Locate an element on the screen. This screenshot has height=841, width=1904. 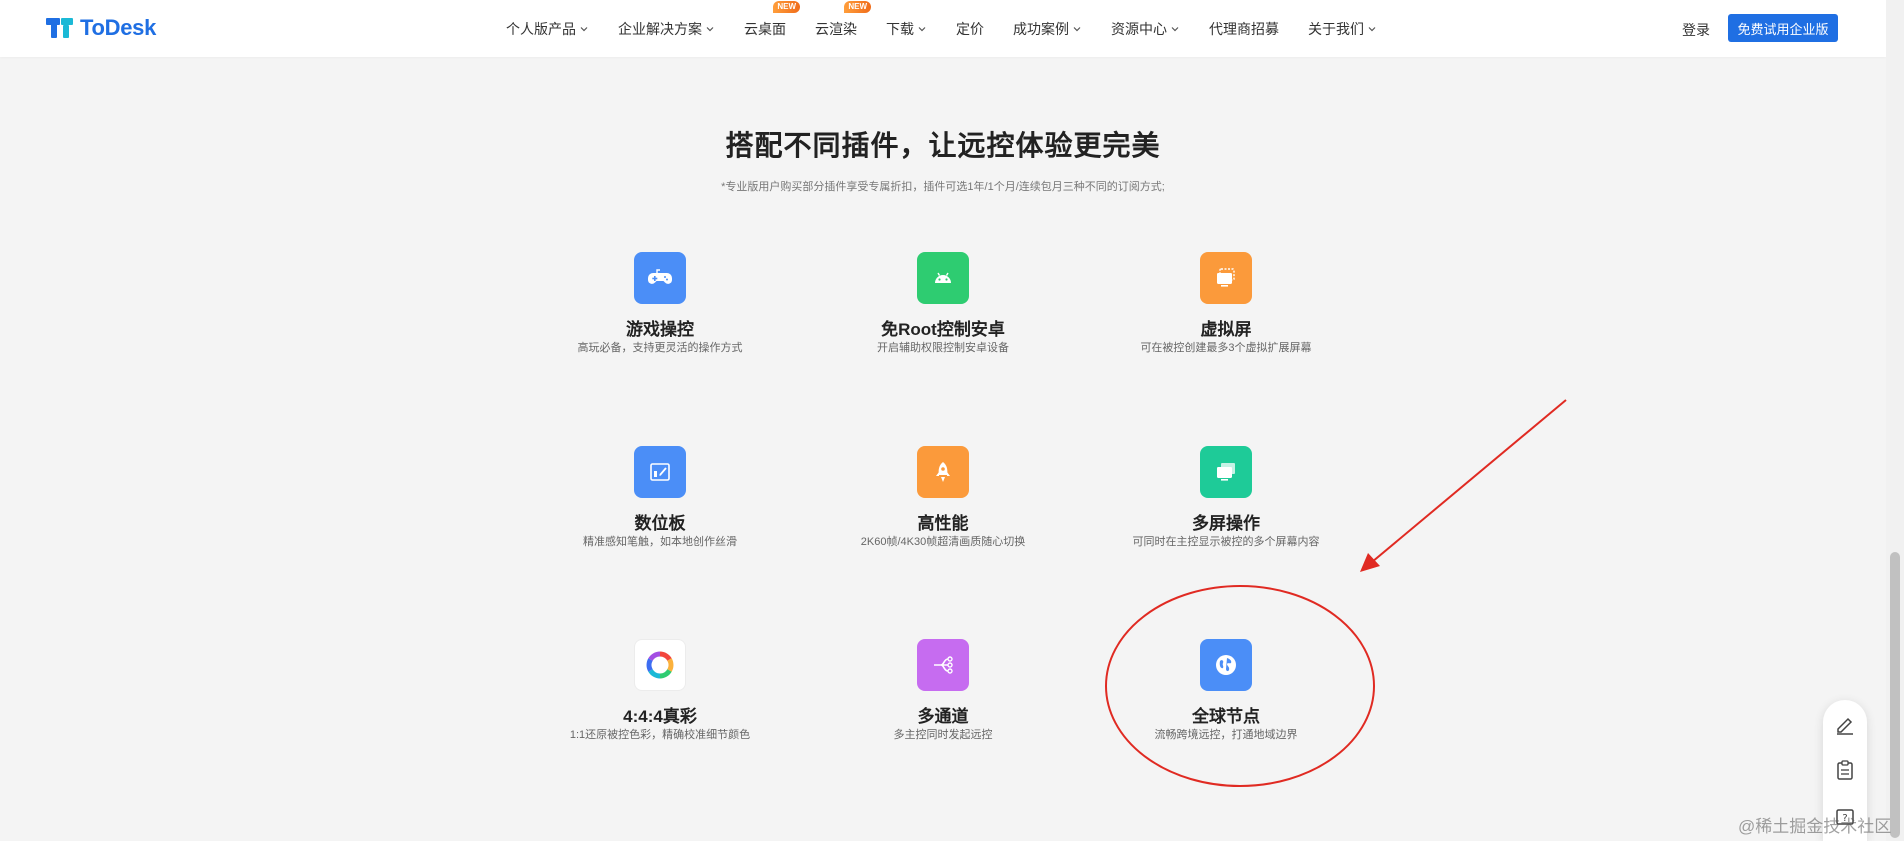
plugin-desc: 流畅跨境远控，打通地域边界 is located at coordinates (1226, 735).